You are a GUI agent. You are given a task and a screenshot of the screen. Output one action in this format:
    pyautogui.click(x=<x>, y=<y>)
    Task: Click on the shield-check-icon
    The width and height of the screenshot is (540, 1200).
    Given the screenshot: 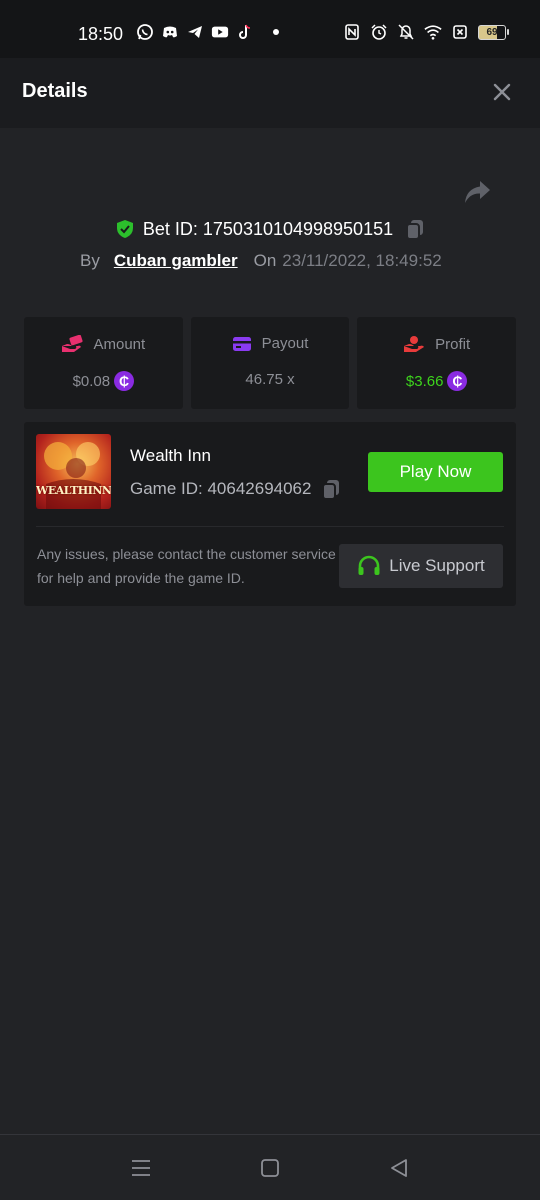 What is the action you would take?
    pyautogui.click(x=124, y=229)
    